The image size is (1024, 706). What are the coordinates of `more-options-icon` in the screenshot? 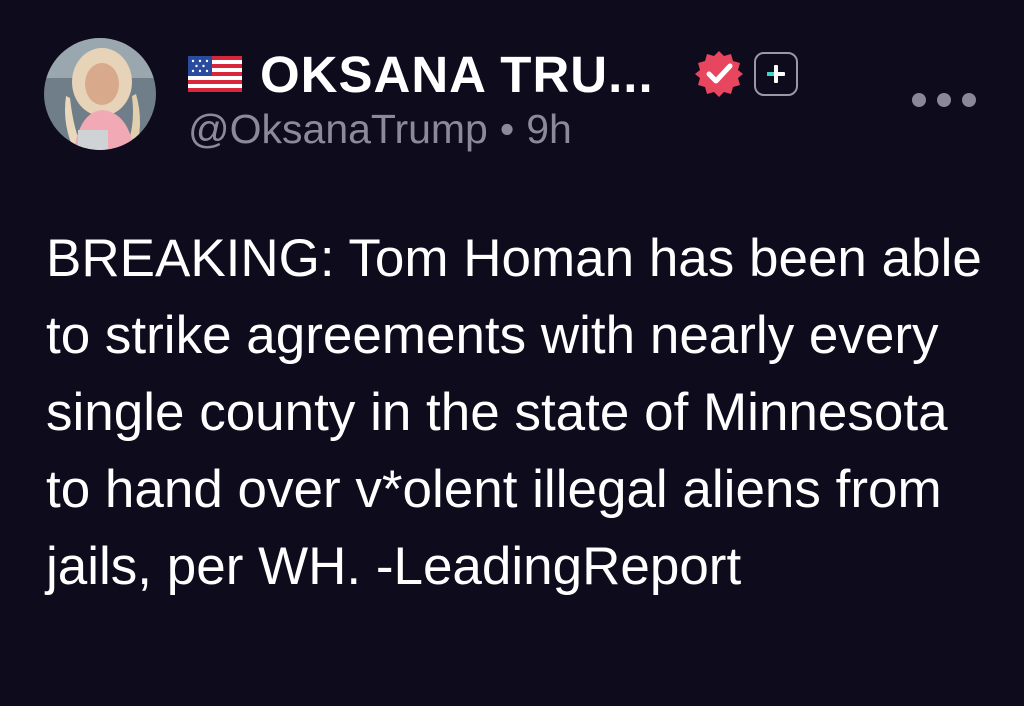 It's located at (944, 100).